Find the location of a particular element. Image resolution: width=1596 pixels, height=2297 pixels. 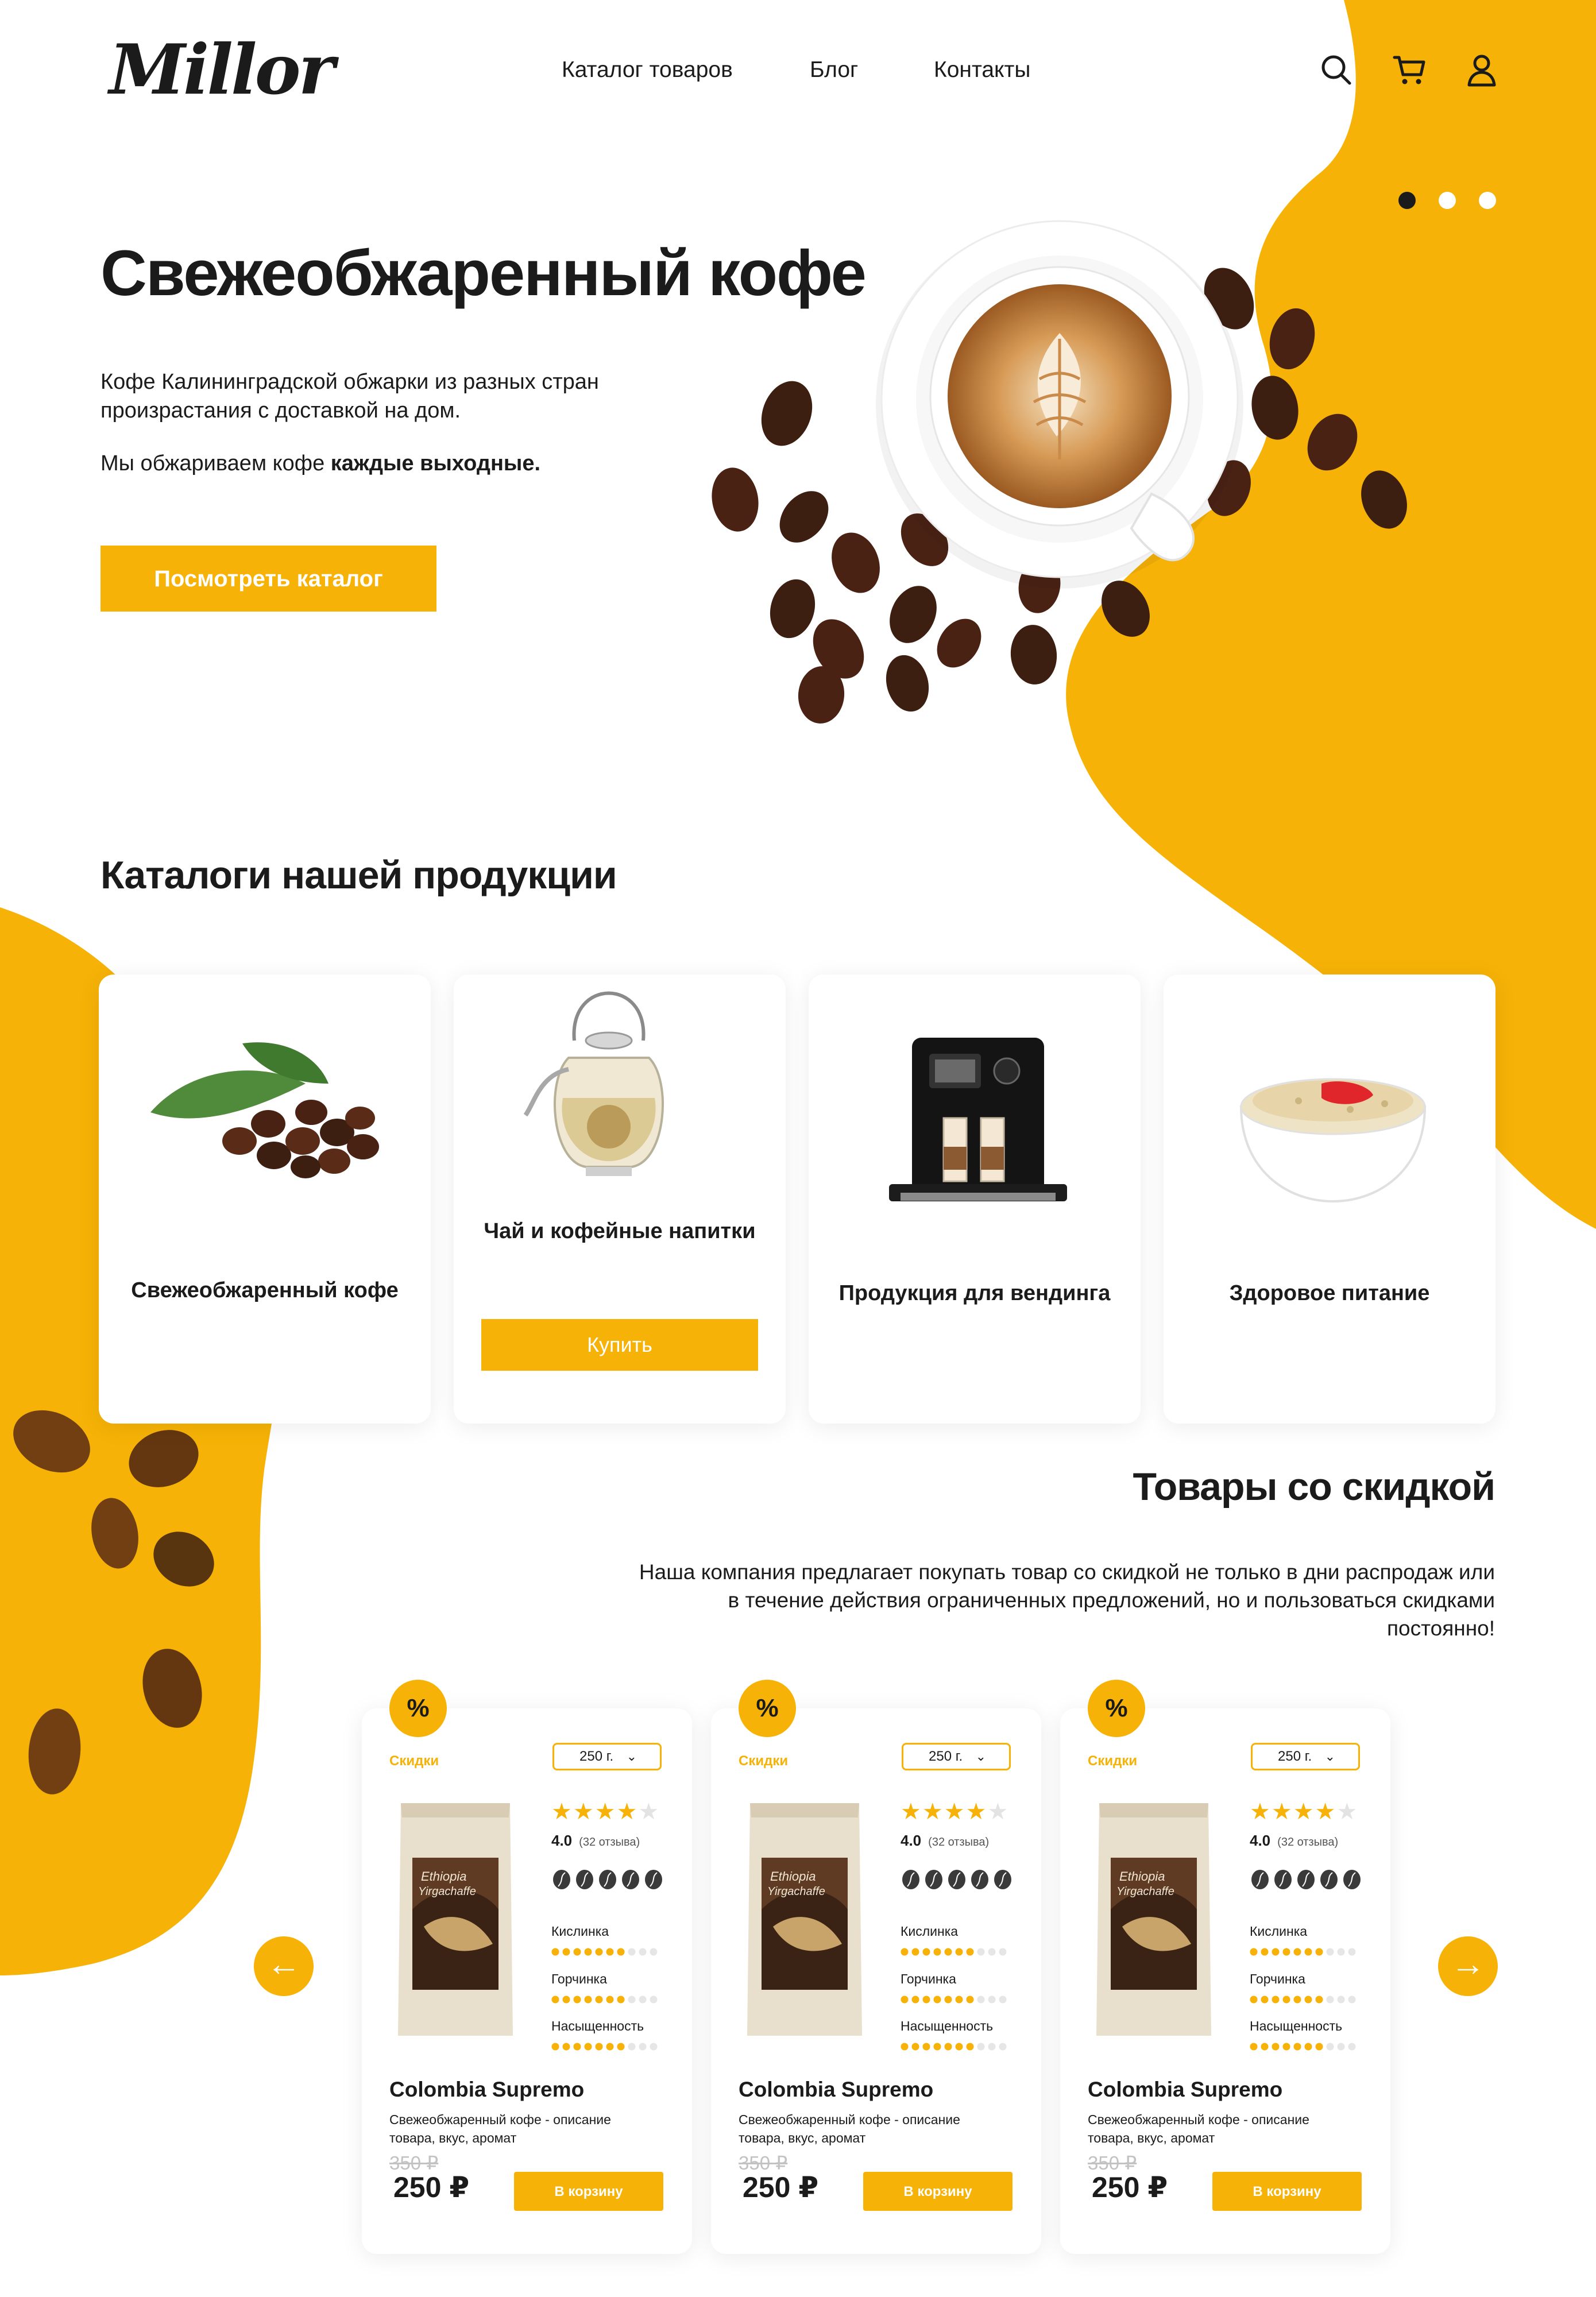

catalog-card-label: Здоровое питание is located at coordinates (1329, 1293).